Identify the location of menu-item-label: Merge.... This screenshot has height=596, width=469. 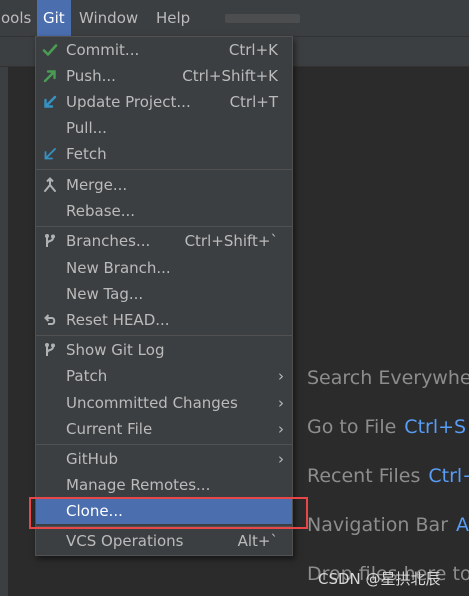
(97, 185).